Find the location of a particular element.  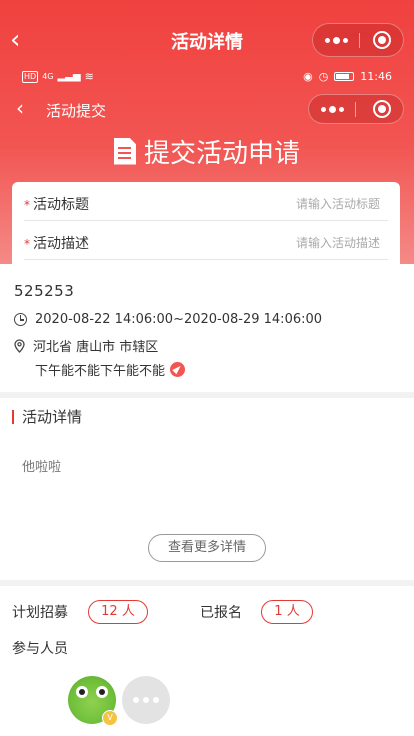

activity-address: 下午能不能下午能不能 is located at coordinates (100, 371).